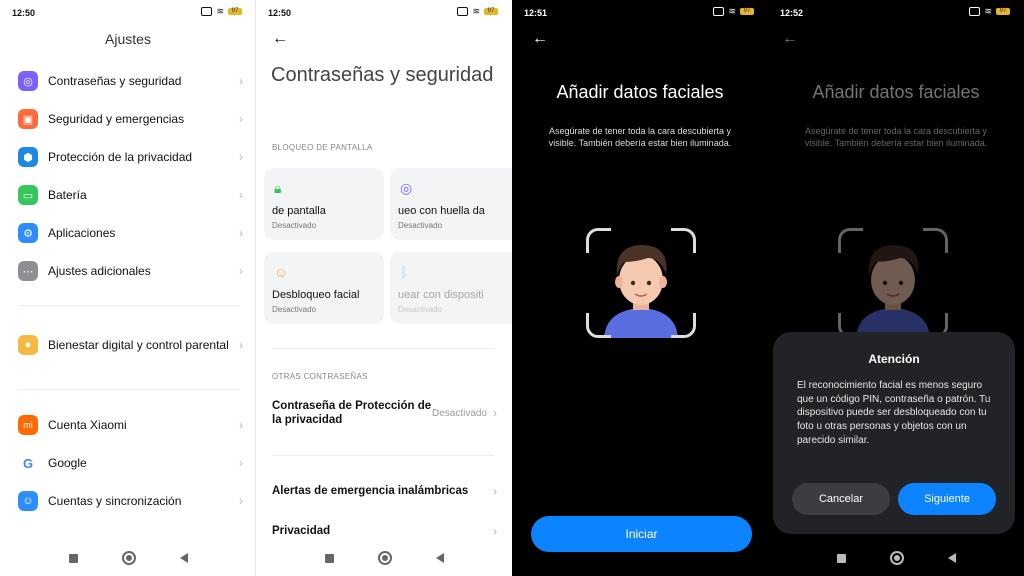 Image resolution: width=1024 pixels, height=576 pixels. Describe the element at coordinates (641, 534) in the screenshot. I see `start-button: Iniciar` at that location.